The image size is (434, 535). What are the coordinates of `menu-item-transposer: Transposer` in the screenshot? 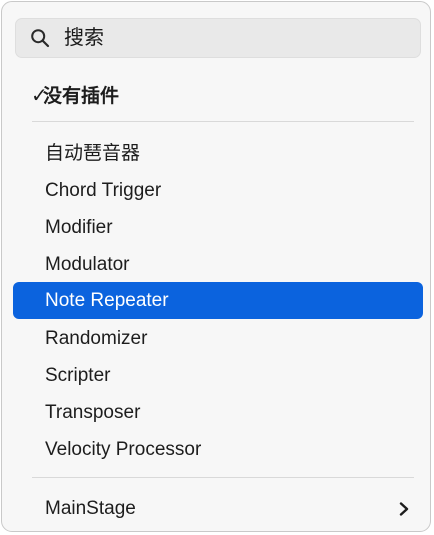 It's located at (218, 412).